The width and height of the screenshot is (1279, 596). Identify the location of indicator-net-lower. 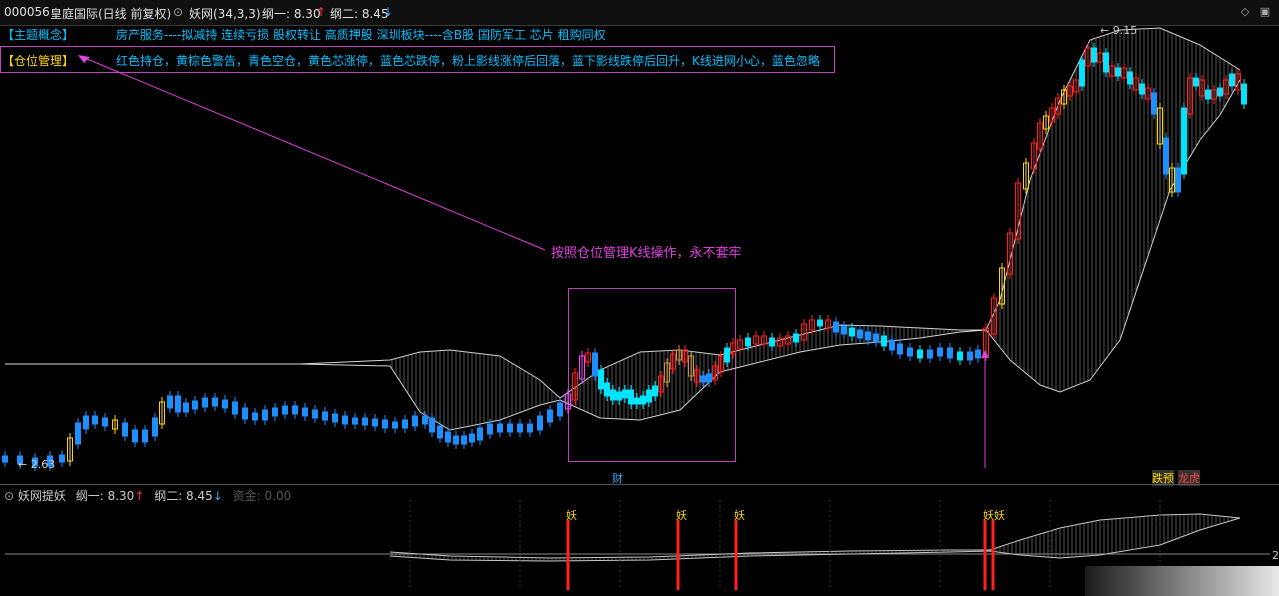
(815, 539).